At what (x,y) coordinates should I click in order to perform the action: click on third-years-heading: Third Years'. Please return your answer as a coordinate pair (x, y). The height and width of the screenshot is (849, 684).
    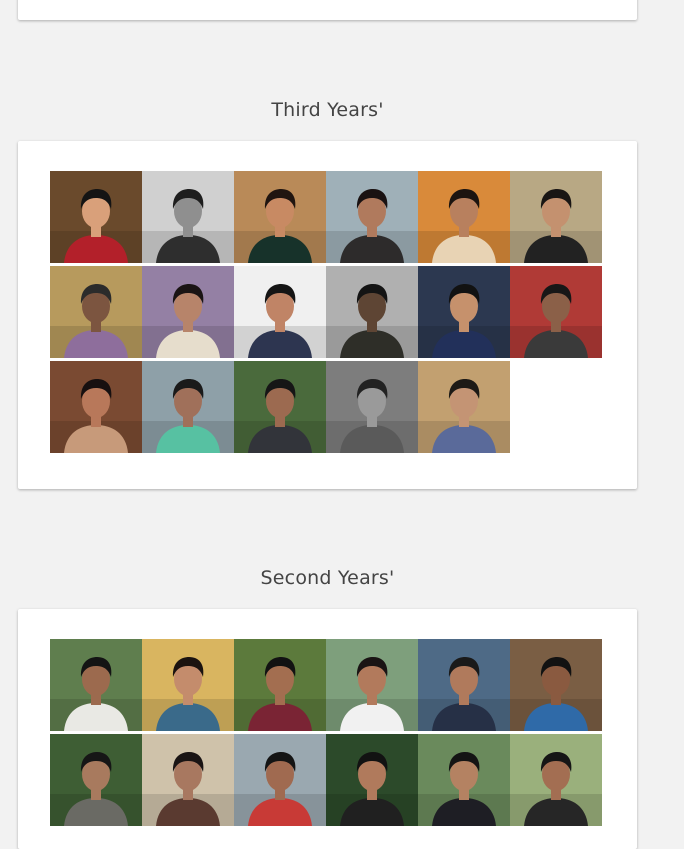
    Looking at the image, I should click on (327, 110).